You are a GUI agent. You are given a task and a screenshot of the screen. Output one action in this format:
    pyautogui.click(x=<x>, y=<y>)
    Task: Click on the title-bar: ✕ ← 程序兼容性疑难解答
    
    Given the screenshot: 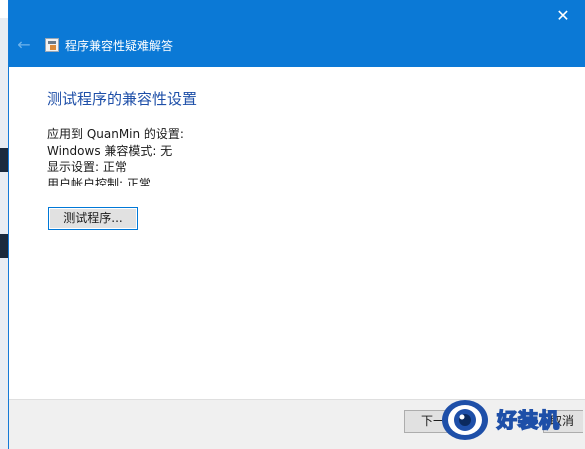 What is the action you would take?
    pyautogui.click(x=297, y=33)
    